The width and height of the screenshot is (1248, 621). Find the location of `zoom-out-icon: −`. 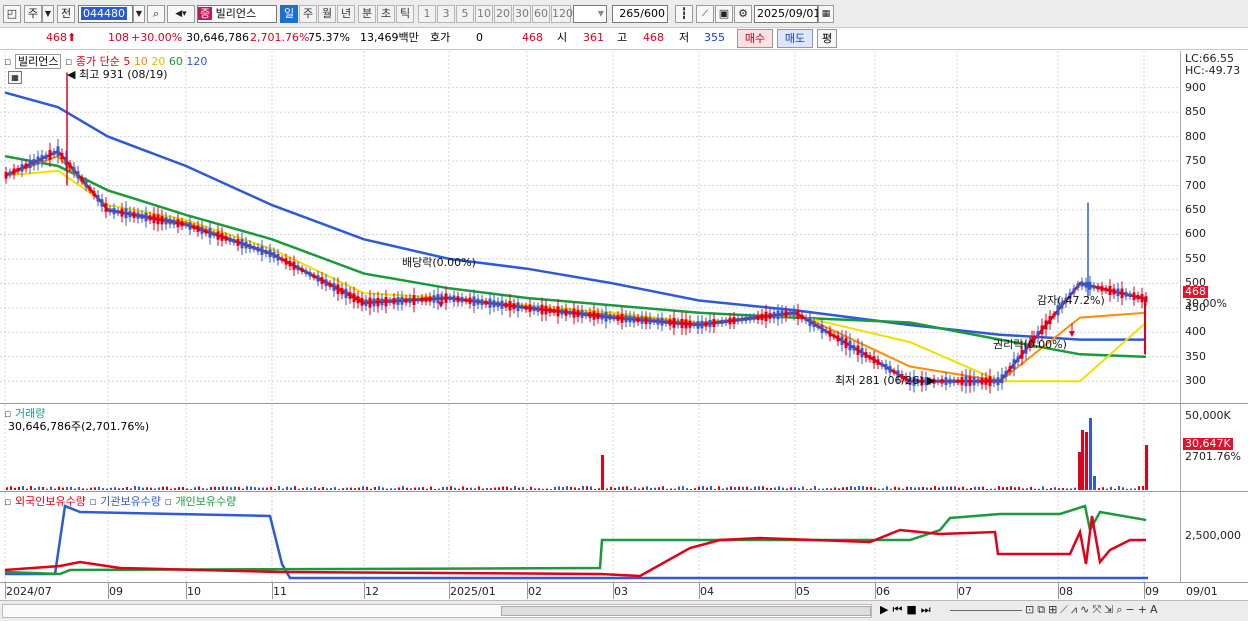

zoom-out-icon: − is located at coordinates (1132, 609).